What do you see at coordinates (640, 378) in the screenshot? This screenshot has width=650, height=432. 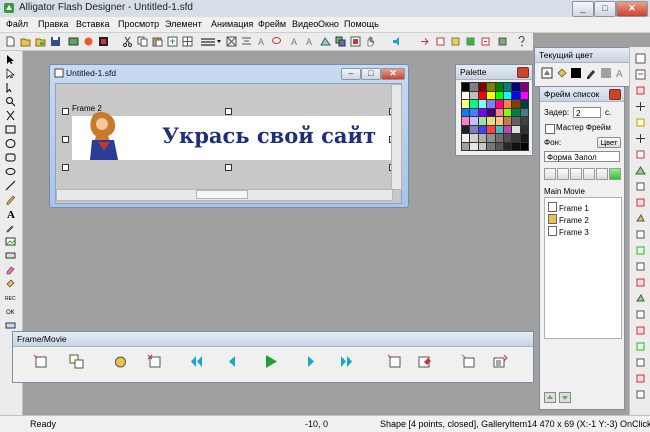 I see `right-tool-21-icon` at bounding box center [640, 378].